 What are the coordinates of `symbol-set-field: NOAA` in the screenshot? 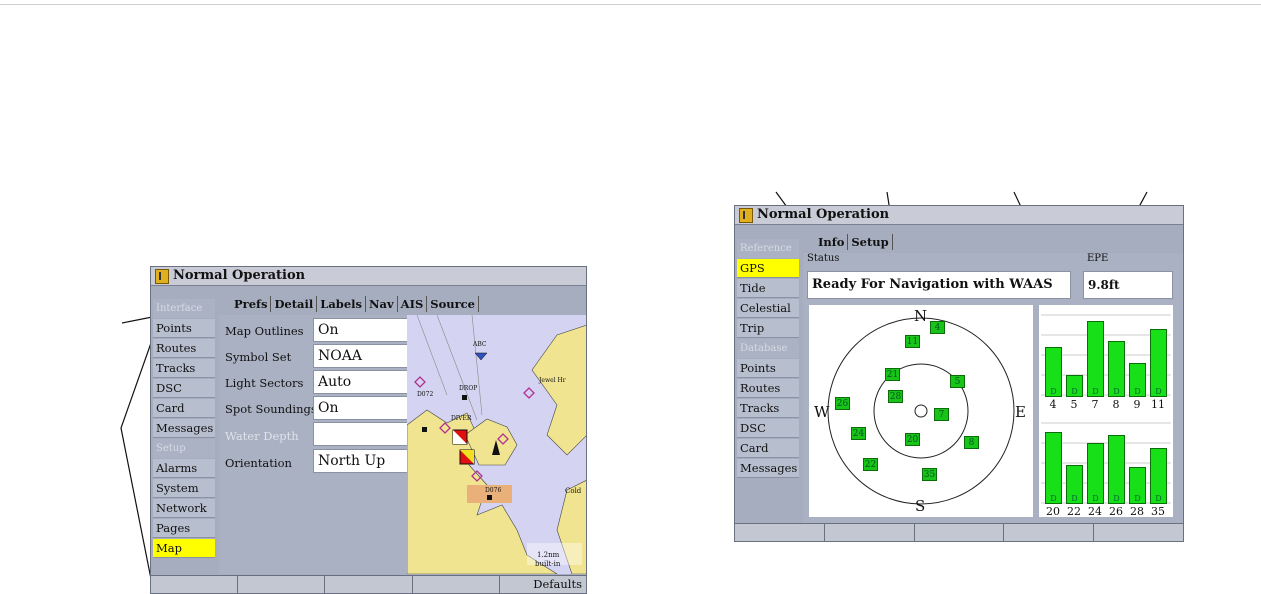 It's located at (360, 356).